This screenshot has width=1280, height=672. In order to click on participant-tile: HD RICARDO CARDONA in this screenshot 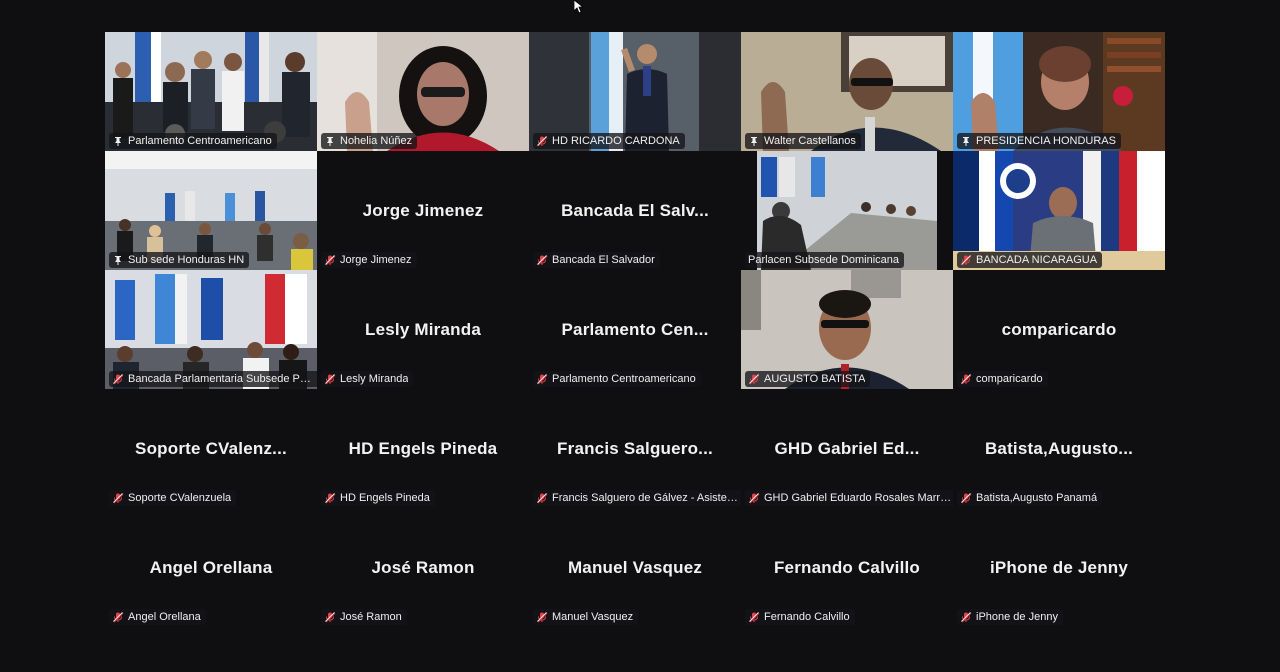, I will do `click(635, 91)`.